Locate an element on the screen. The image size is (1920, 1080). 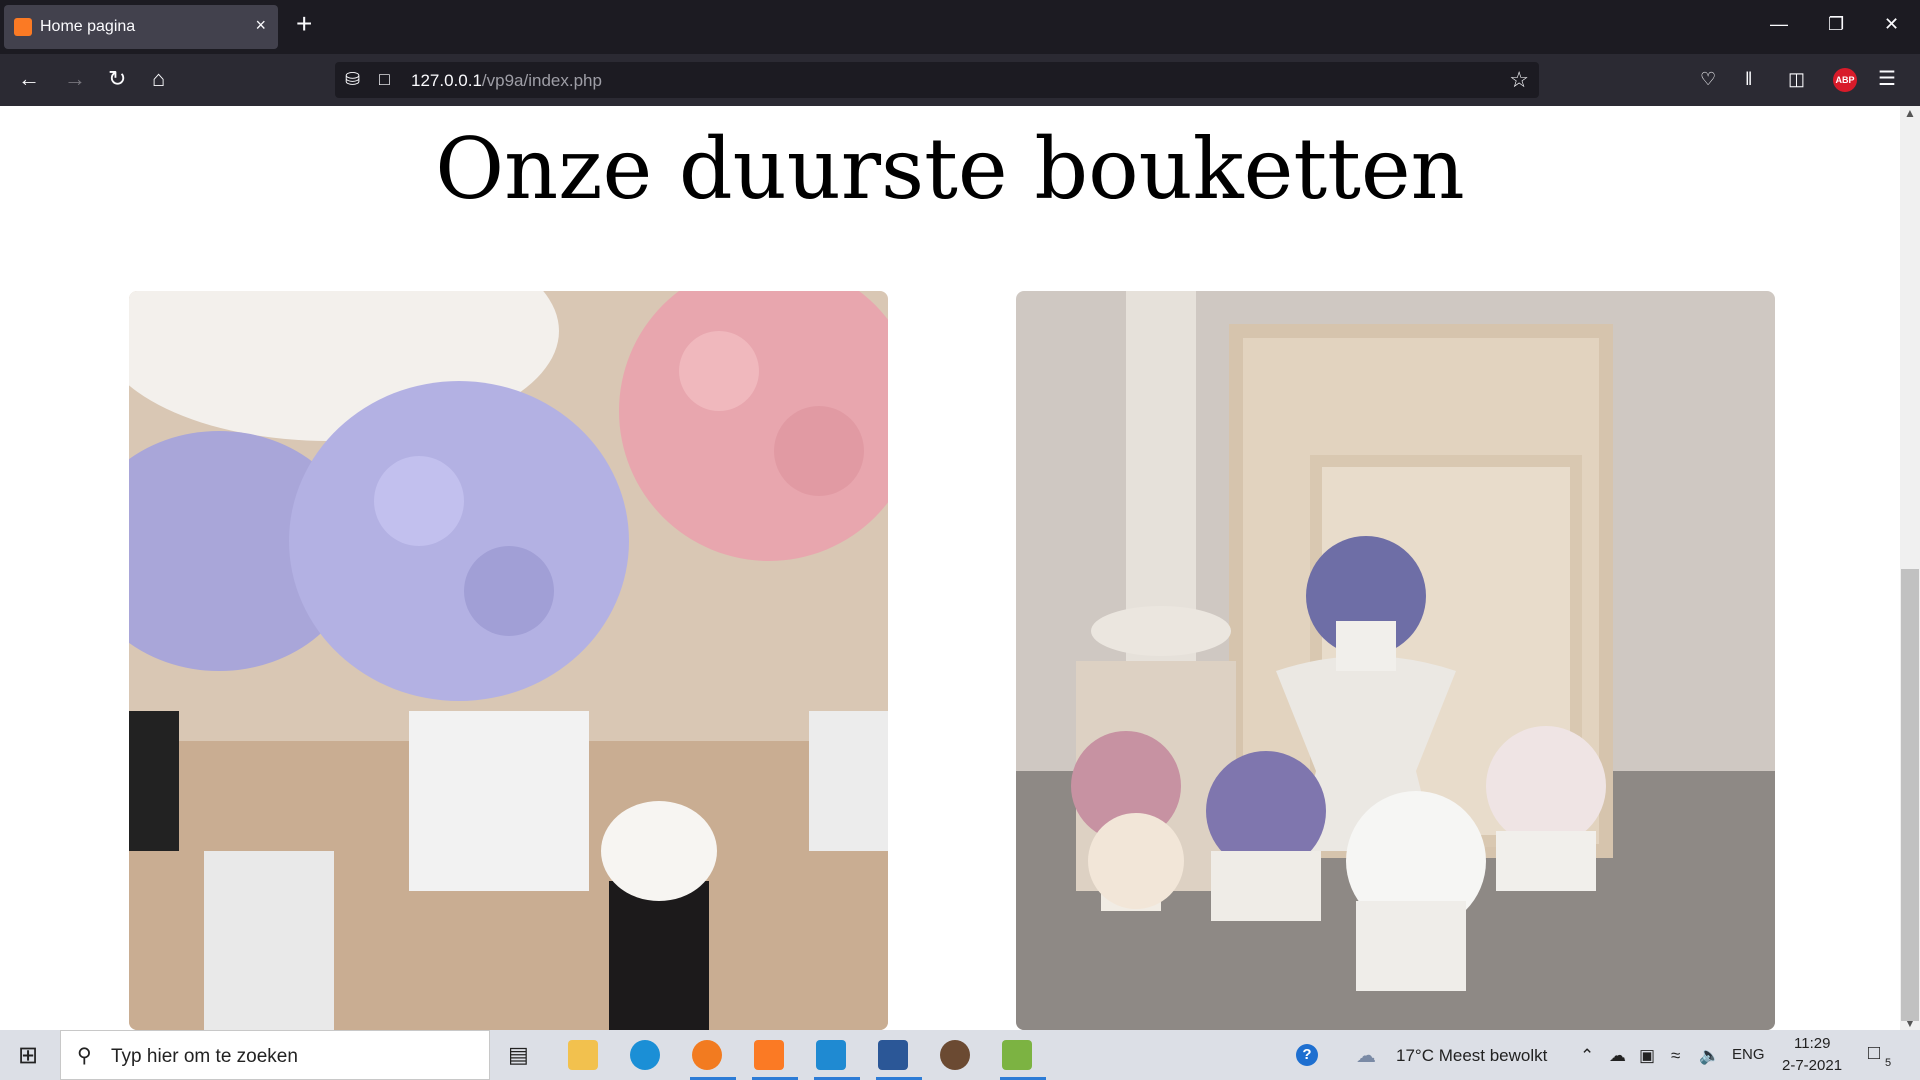
bookmark-star-icon: ☆ is located at coordinates (1519, 80).